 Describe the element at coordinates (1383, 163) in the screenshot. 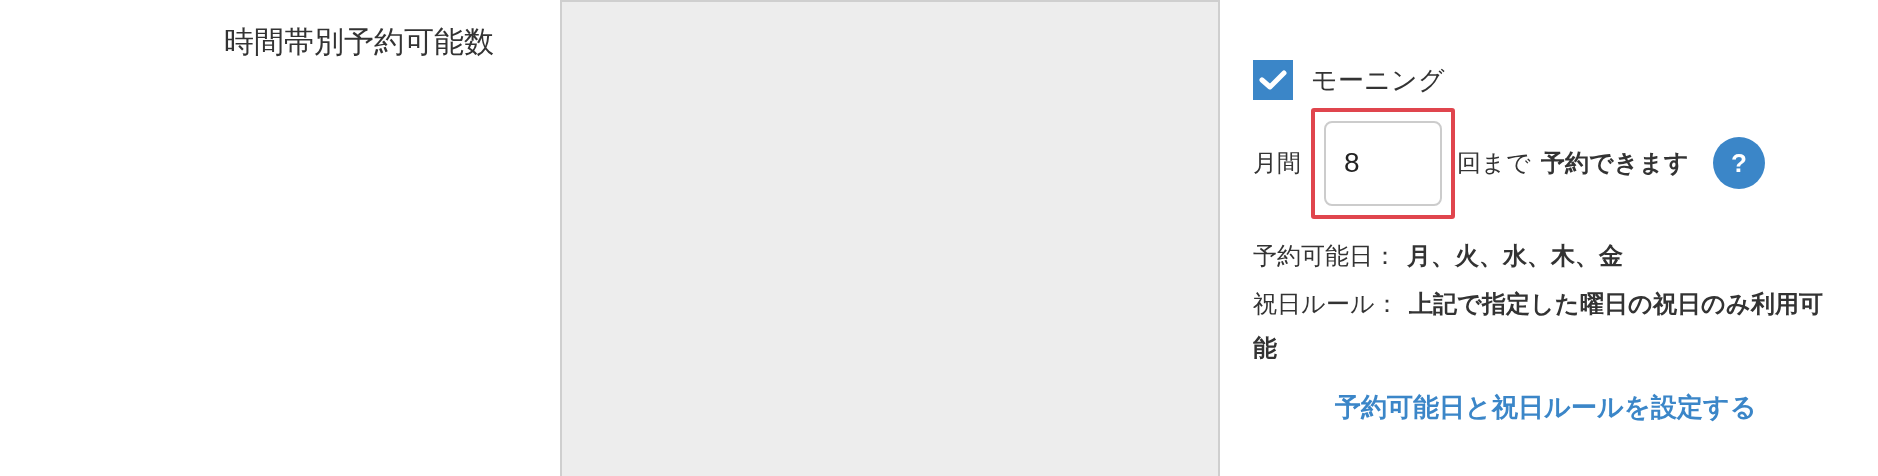

I see `count-input: 8` at that location.